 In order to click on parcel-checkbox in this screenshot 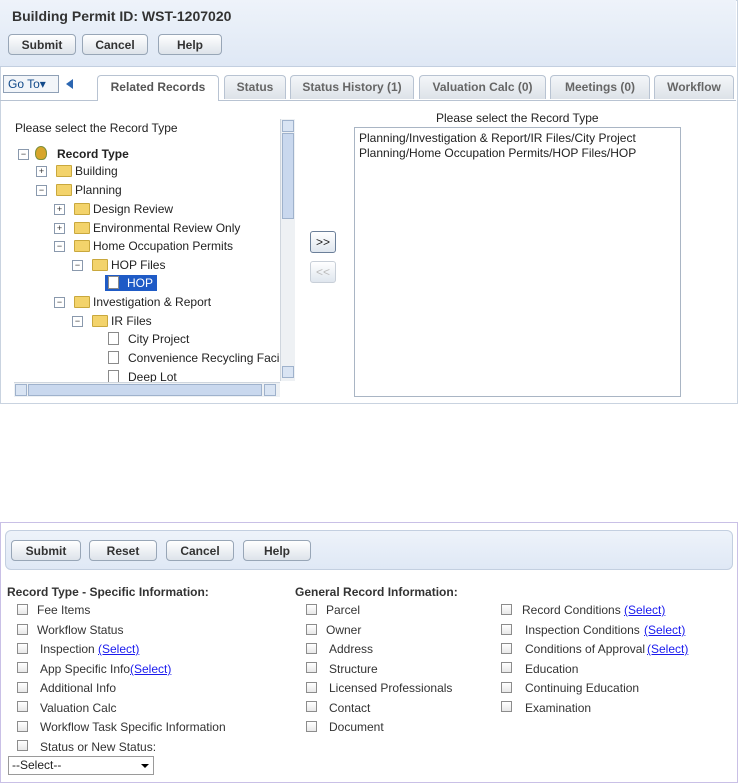, I will do `click(311, 609)`.